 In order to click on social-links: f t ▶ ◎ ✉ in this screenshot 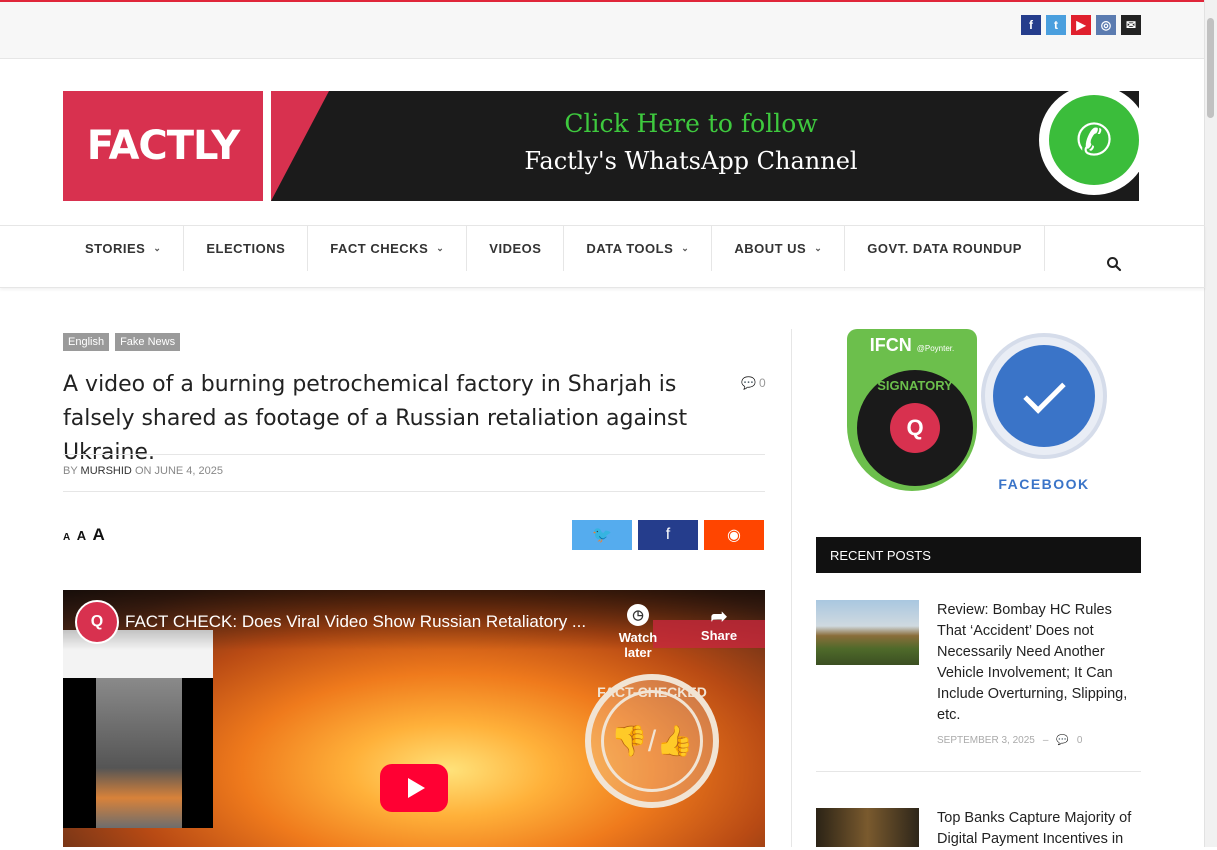, I will do `click(1081, 25)`.